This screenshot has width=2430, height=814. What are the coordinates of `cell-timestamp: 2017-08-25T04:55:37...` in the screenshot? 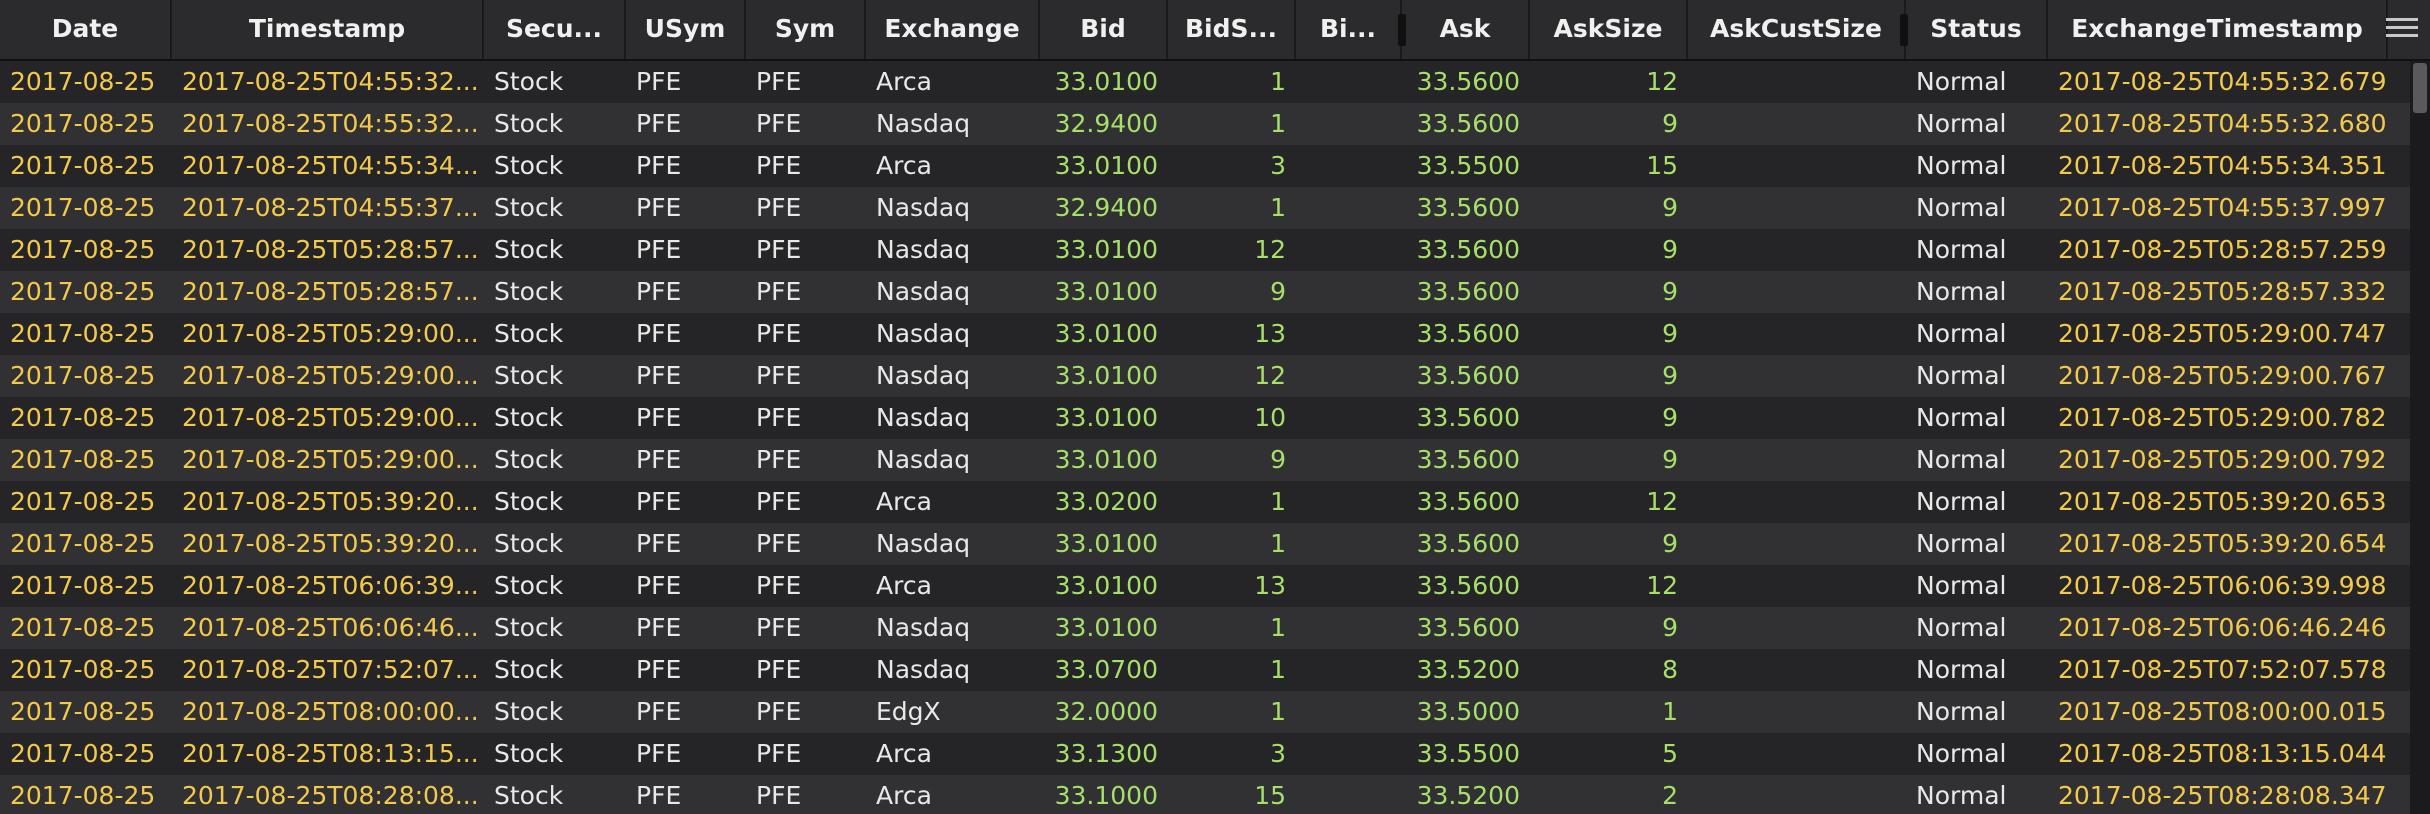 It's located at (328, 208).